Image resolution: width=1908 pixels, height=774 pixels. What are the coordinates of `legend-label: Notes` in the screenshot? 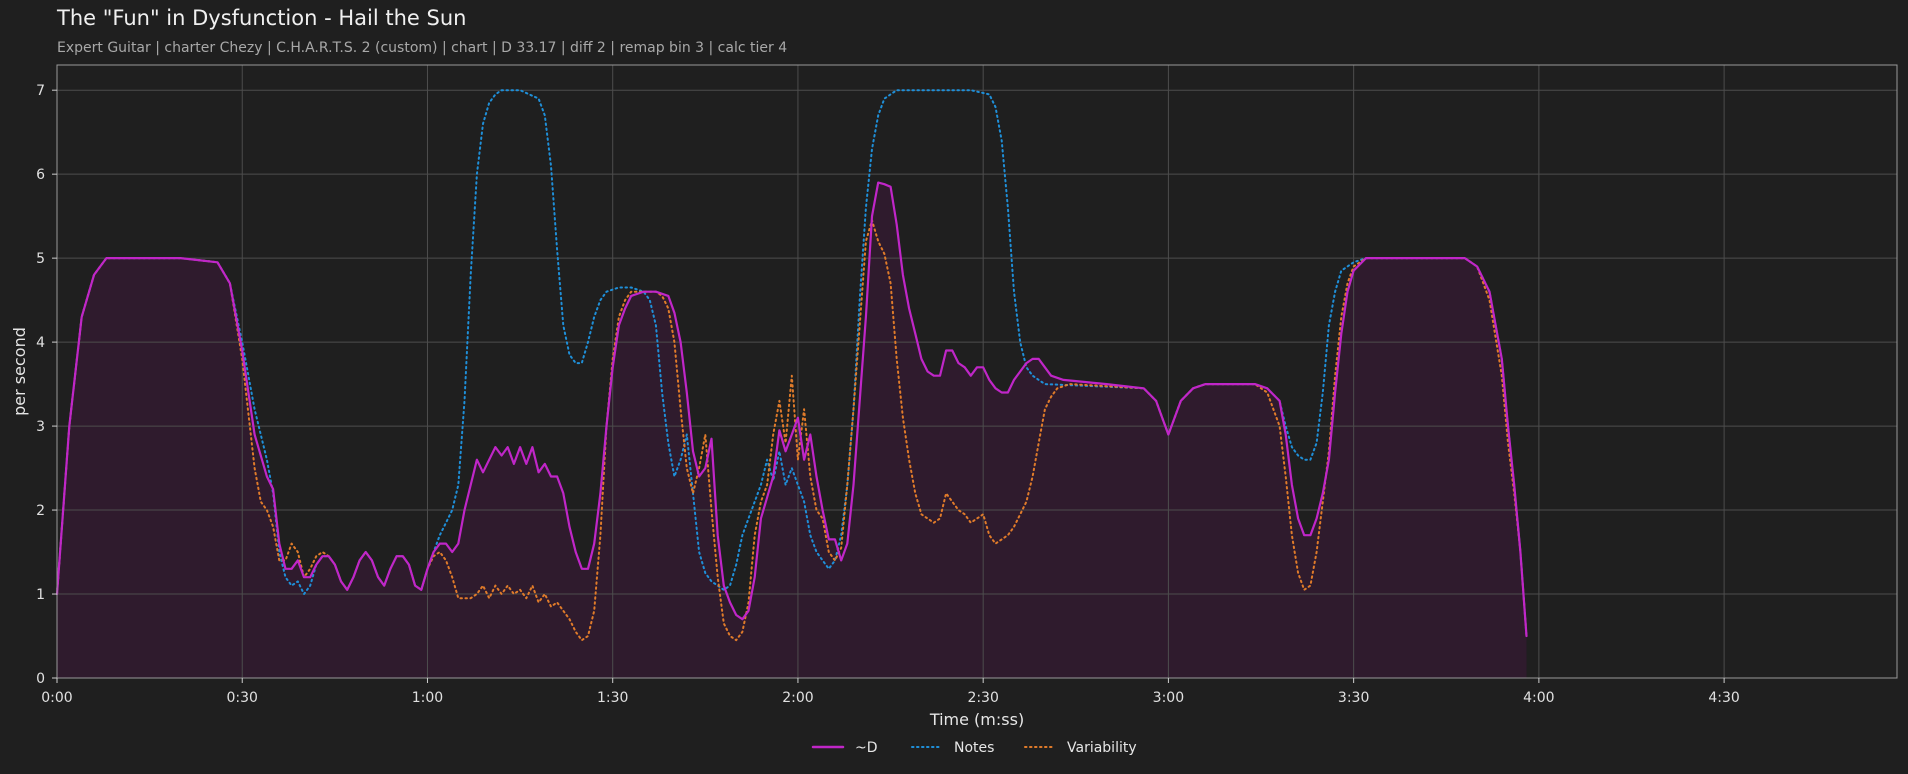 It's located at (974, 748).